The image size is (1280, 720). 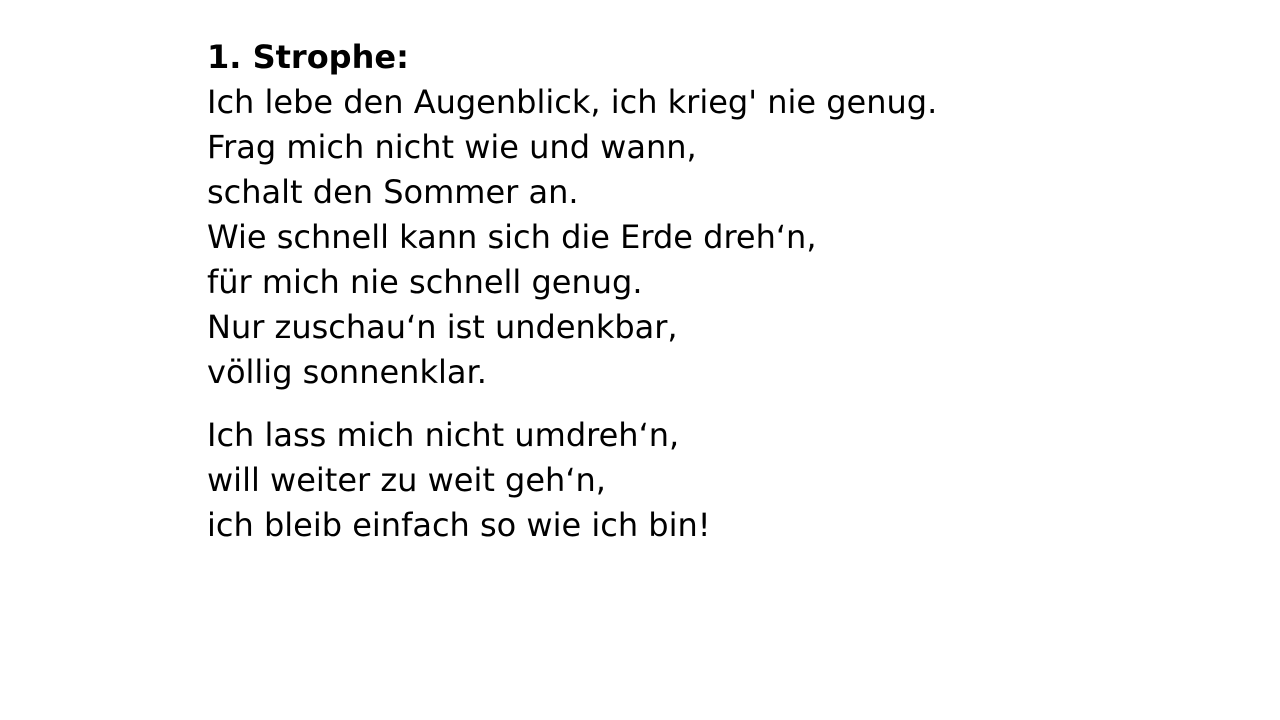 What do you see at coordinates (459, 525) in the screenshot?
I see `chorus-line: ich bleib einfach so wie ich bin!` at bounding box center [459, 525].